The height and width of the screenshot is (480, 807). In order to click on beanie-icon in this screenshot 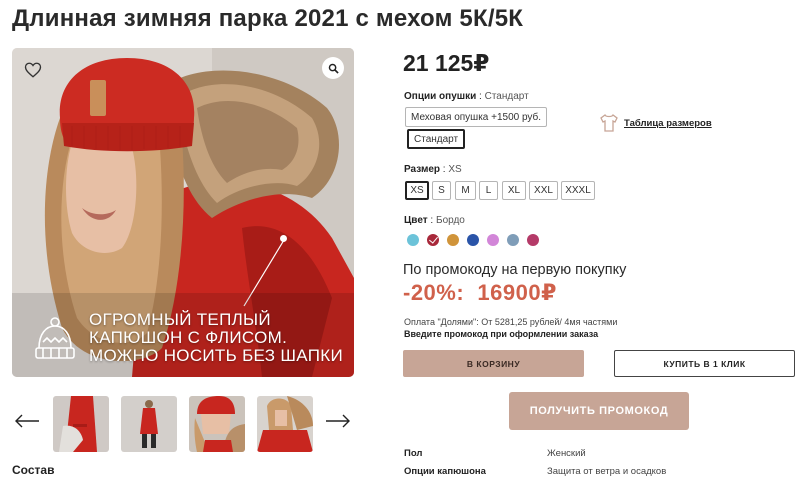, I will do `click(55, 342)`.